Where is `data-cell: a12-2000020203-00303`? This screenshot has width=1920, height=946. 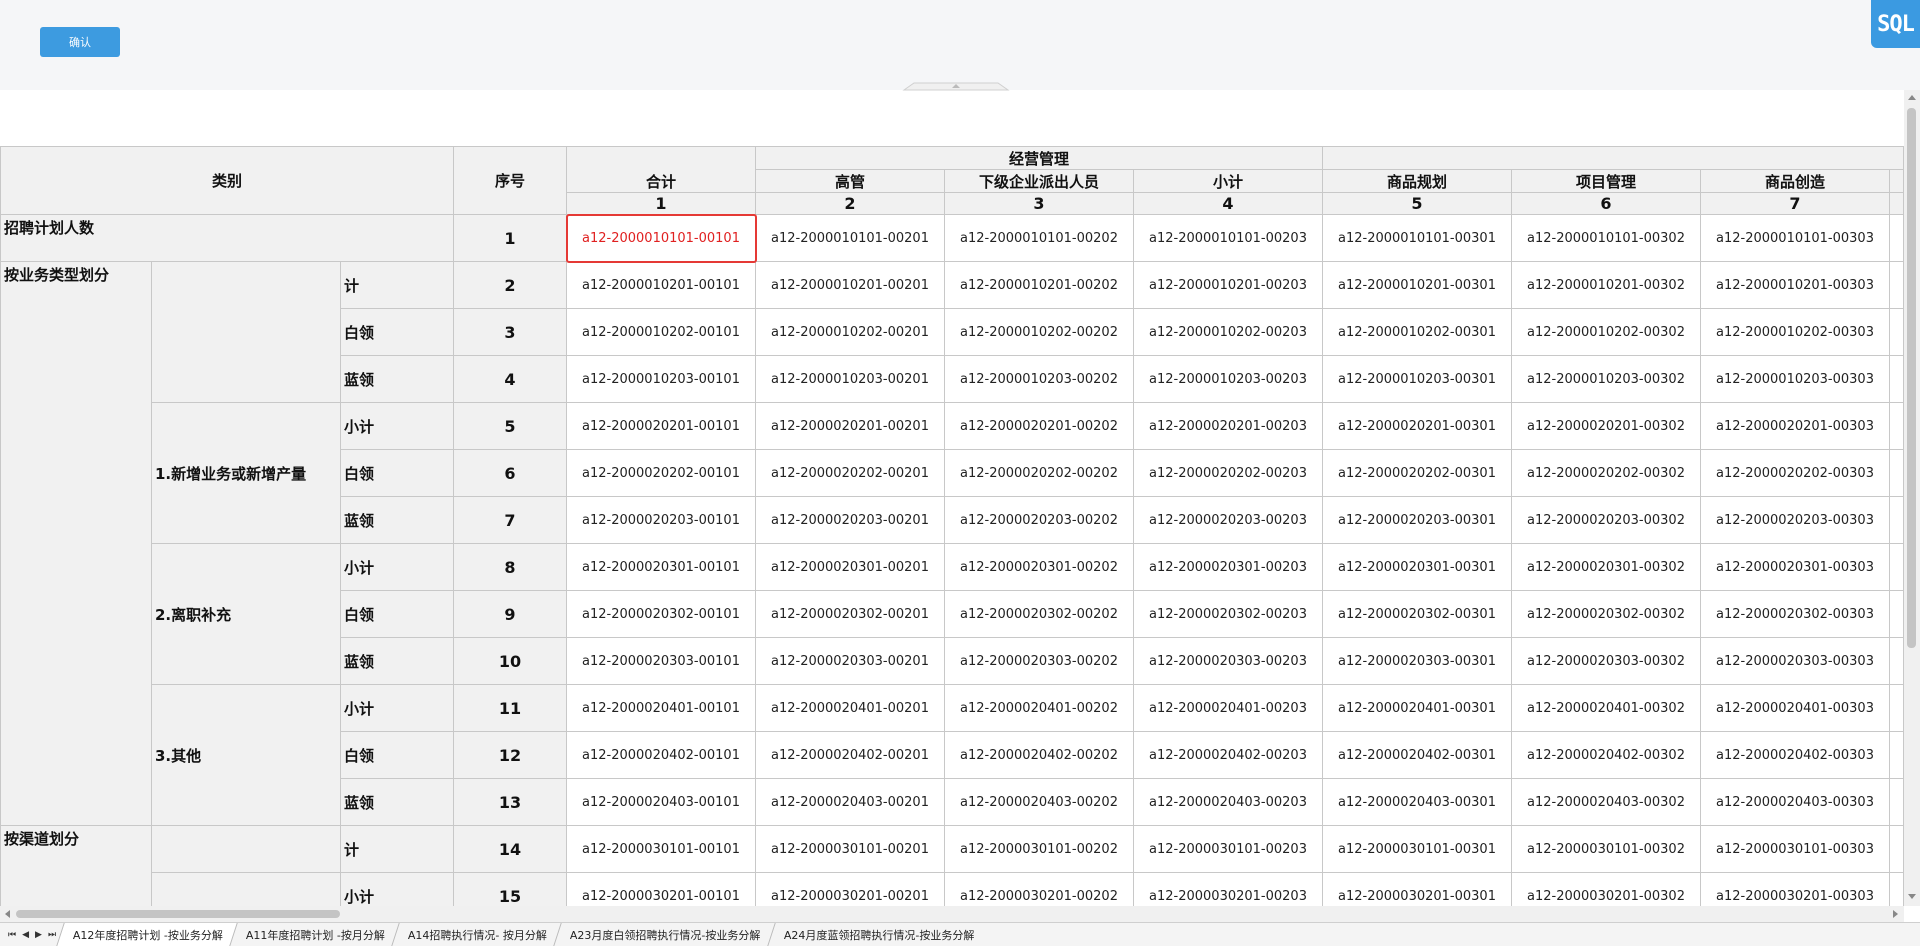
data-cell: a12-2000020203-00303 is located at coordinates (1795, 520).